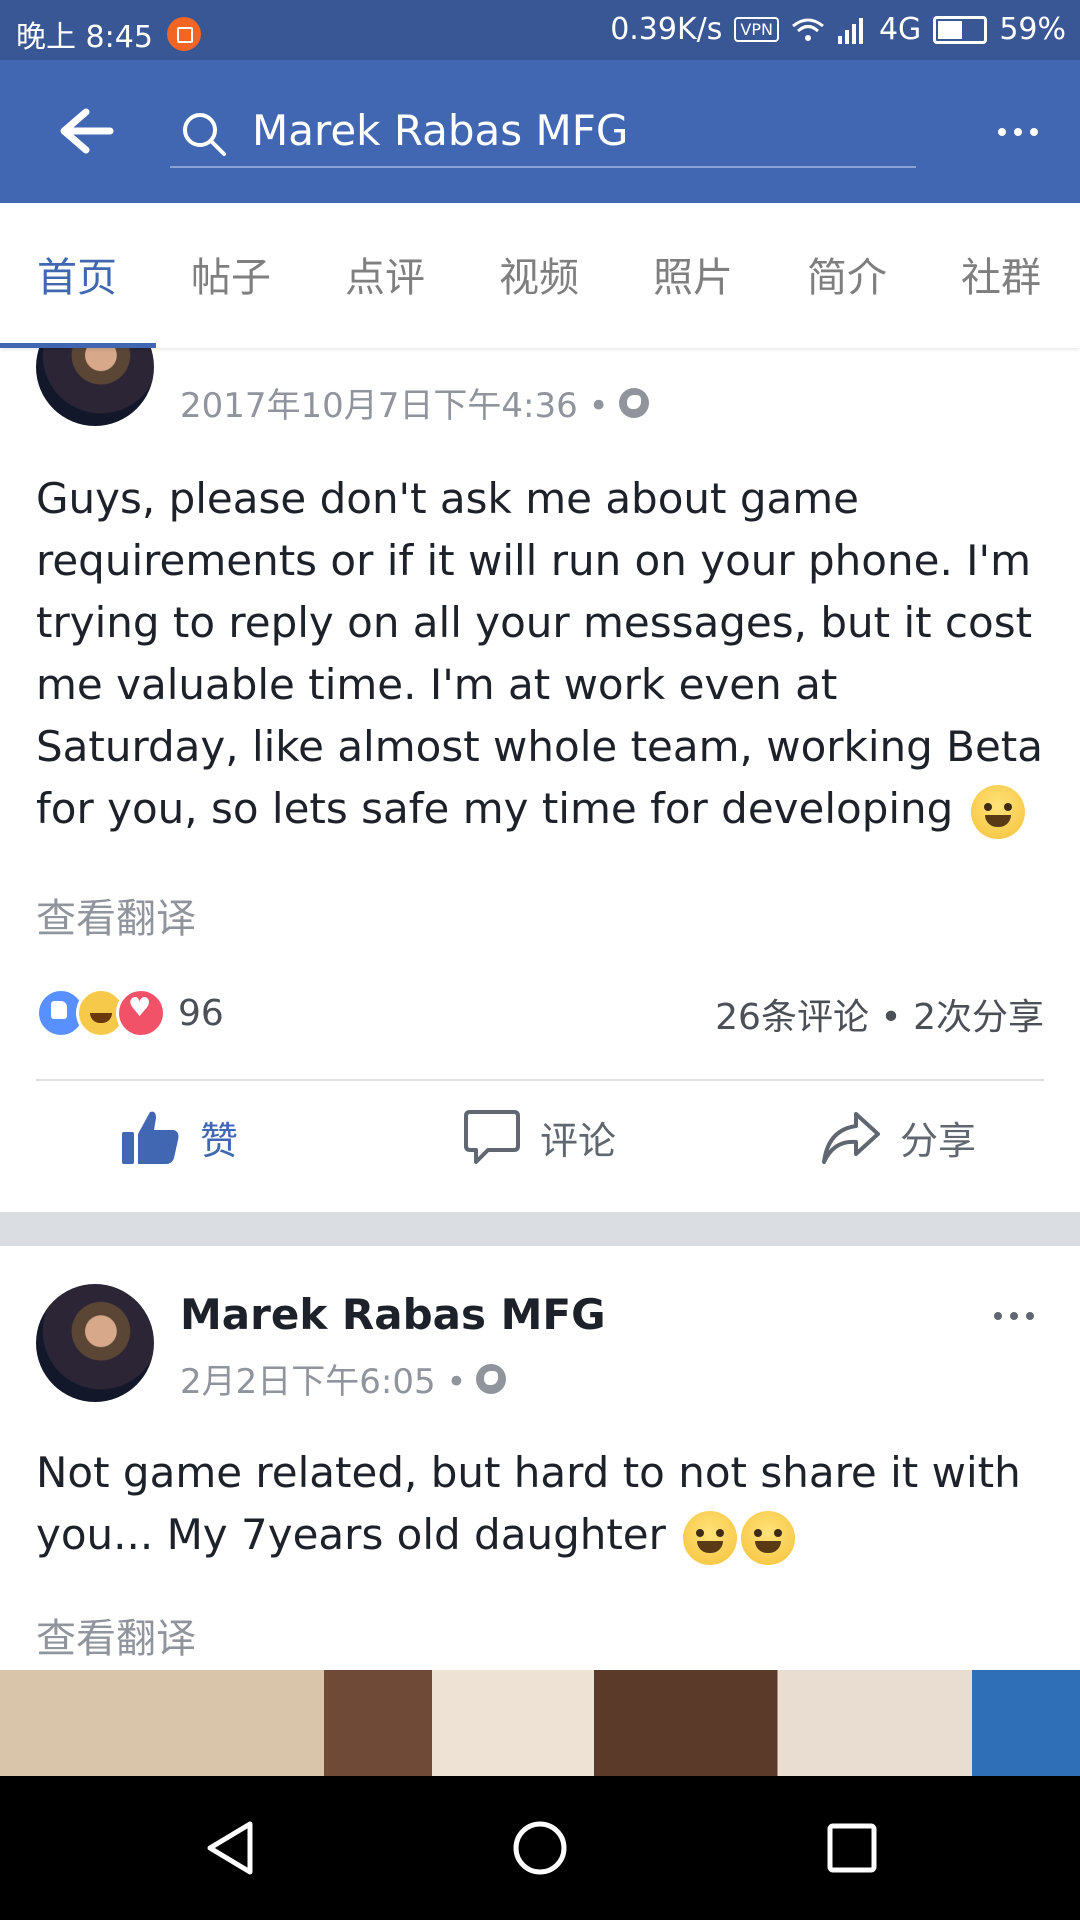 This screenshot has width=1080, height=1920. I want to click on page-tabs: 首页 帖子 点评 视频 照片 简介 社群, so click(540, 275).